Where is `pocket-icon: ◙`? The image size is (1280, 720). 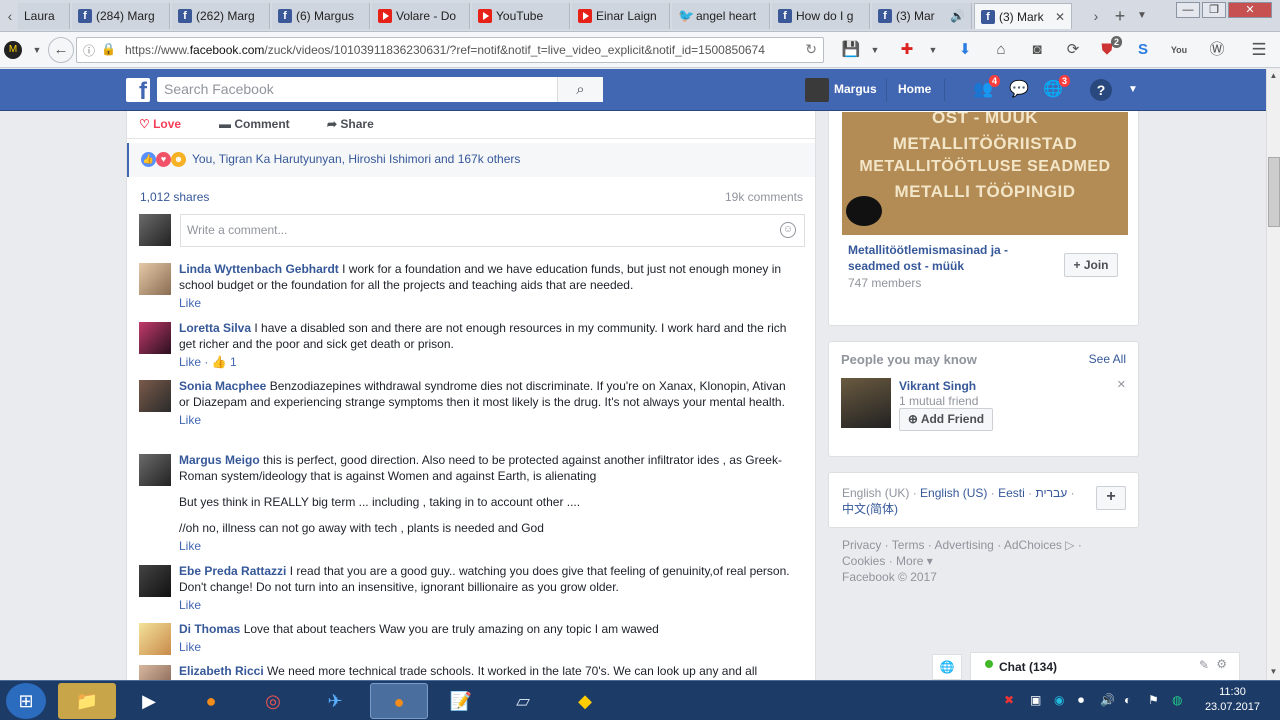 pocket-icon: ◙ is located at coordinates (1037, 50).